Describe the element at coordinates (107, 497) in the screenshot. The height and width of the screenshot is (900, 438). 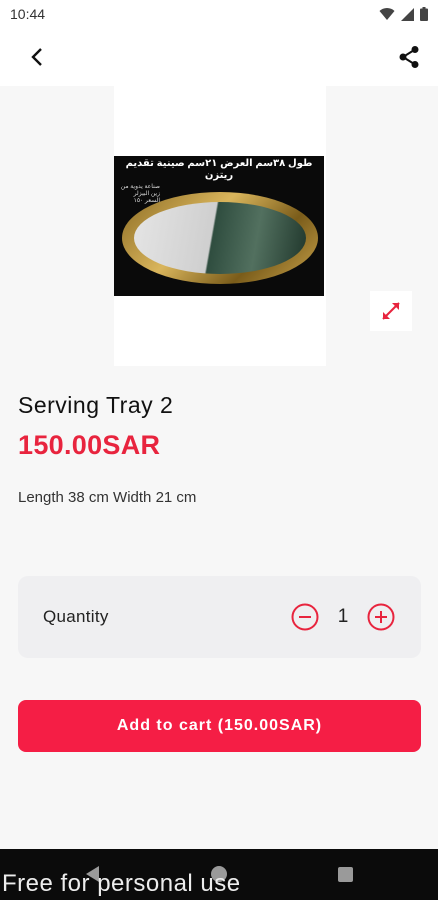
I see `product-description: Length 38 cm Width 21 cm` at that location.